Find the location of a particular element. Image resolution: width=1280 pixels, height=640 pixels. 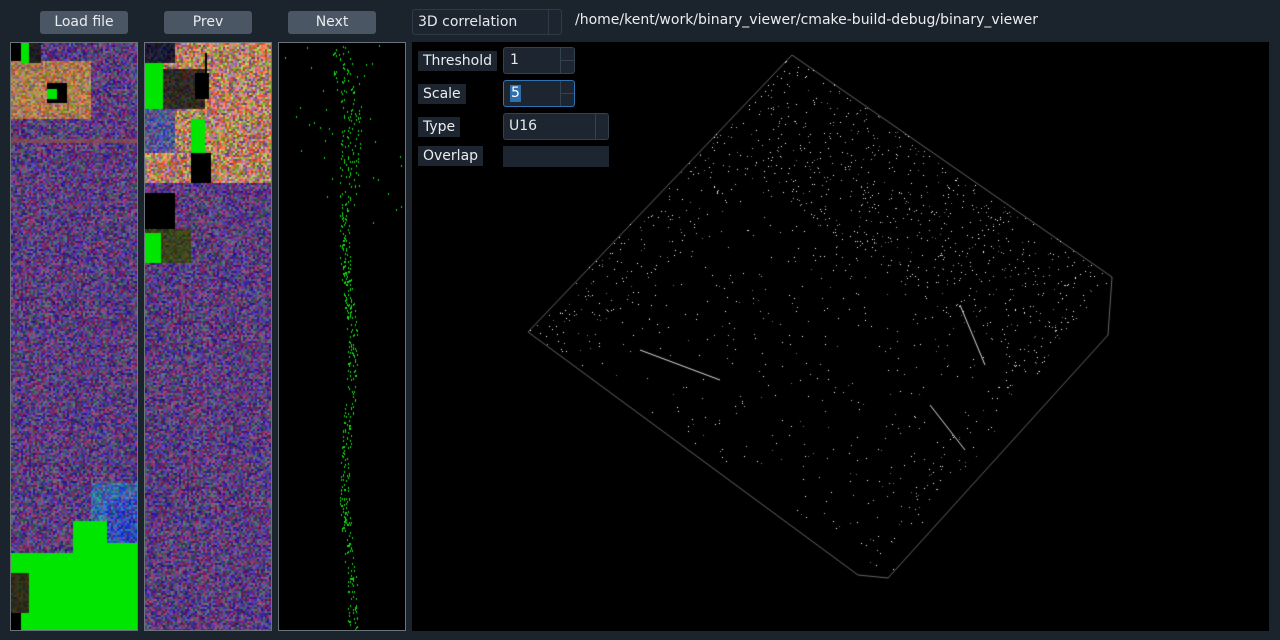

threshold-value: 1 is located at coordinates (514, 60).